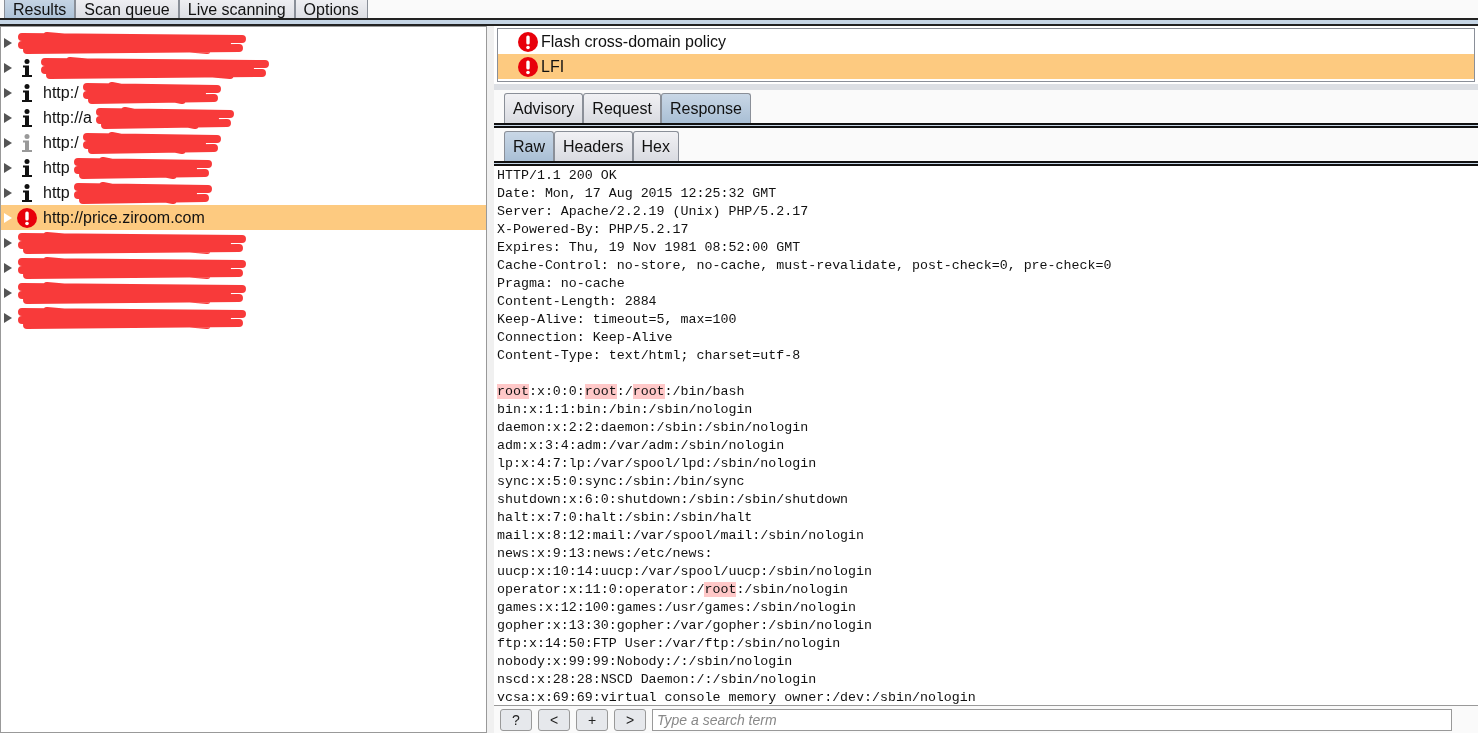 This screenshot has width=1478, height=733. What do you see at coordinates (649, 248) in the screenshot?
I see `response-line: Expires: Thu, 19 Nov 1981 08:52:00 GMT` at bounding box center [649, 248].